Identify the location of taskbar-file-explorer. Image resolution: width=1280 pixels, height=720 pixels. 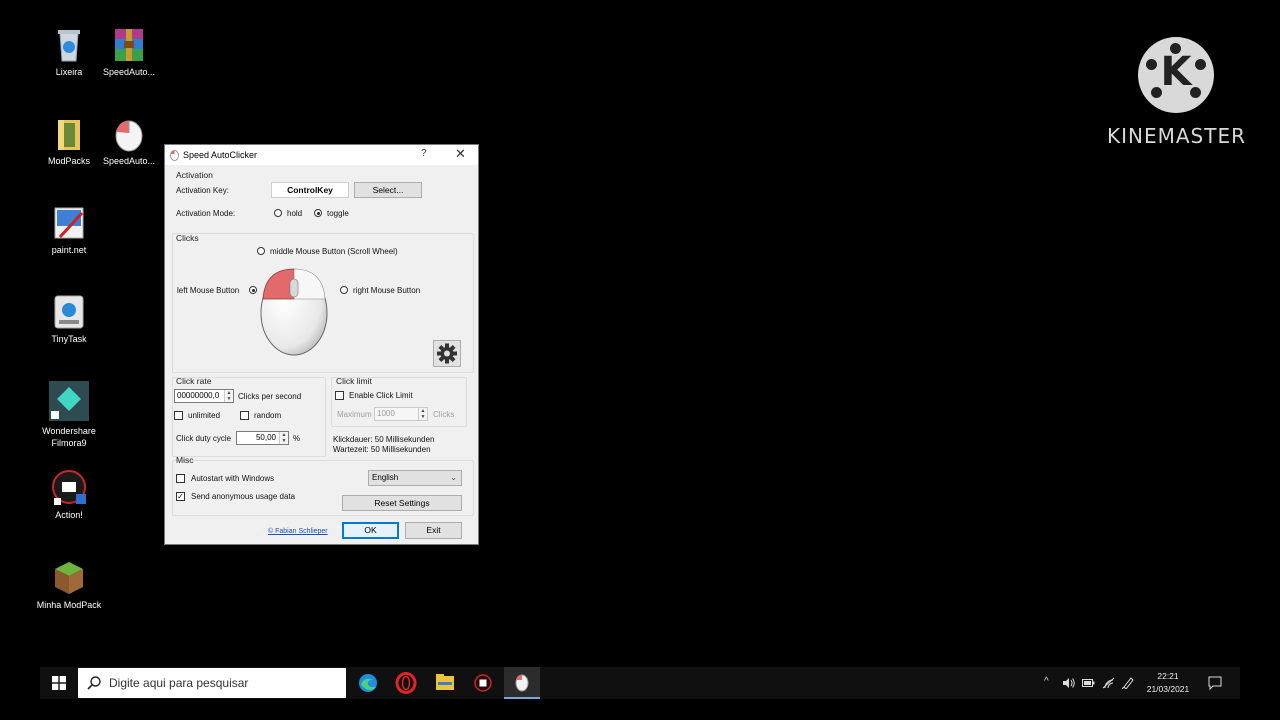
(445, 683).